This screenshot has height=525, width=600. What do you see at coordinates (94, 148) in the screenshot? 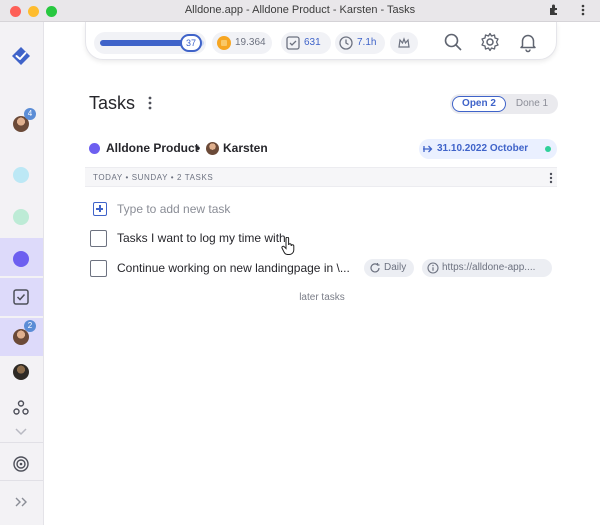
I see `project-color-dot` at bounding box center [94, 148].